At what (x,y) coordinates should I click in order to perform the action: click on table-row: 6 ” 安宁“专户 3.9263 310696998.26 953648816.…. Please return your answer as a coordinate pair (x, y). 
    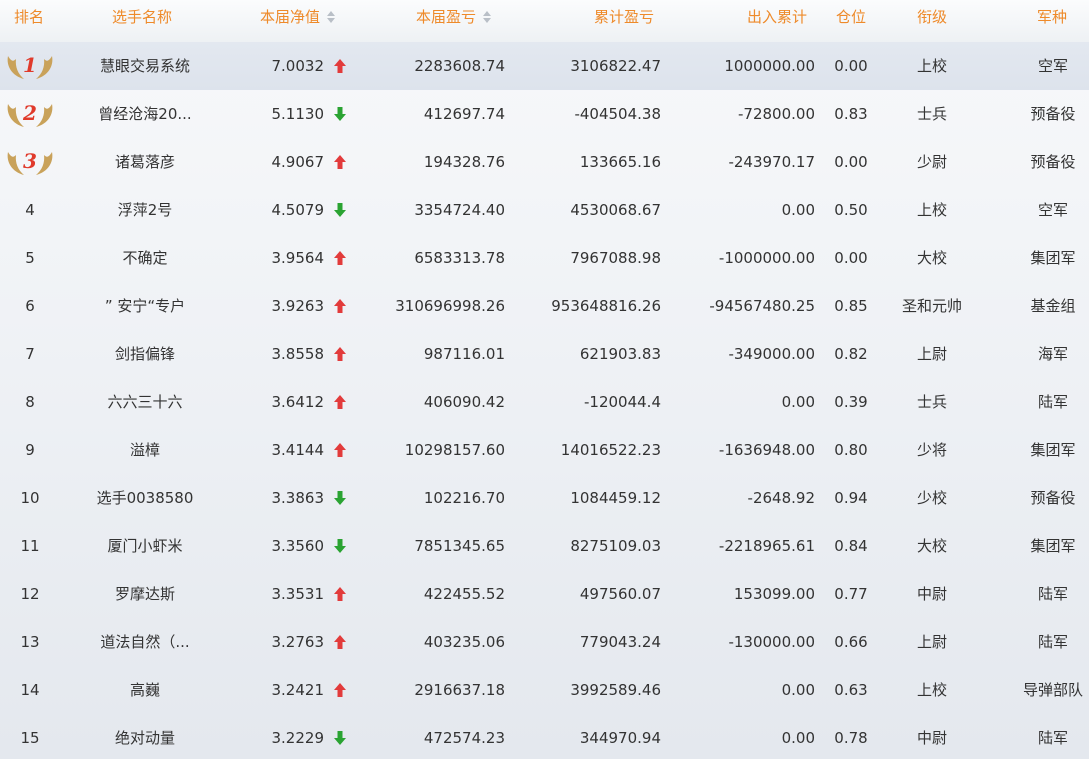
    Looking at the image, I should click on (544, 306).